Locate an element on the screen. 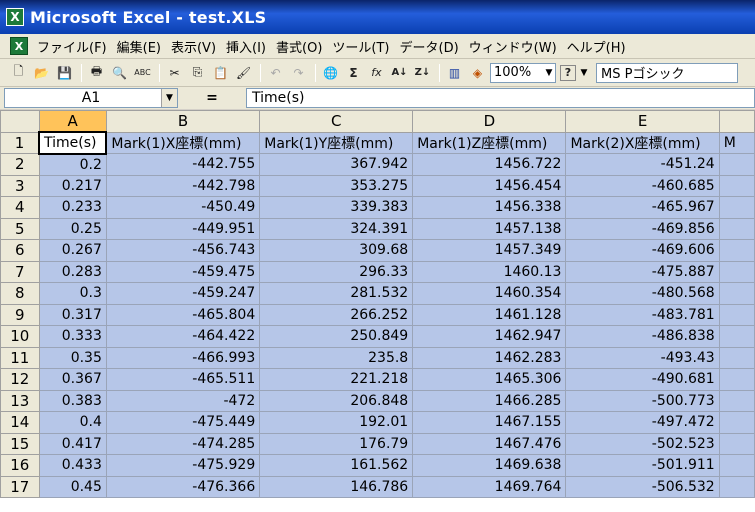  cell: 0.283 is located at coordinates (72, 271).